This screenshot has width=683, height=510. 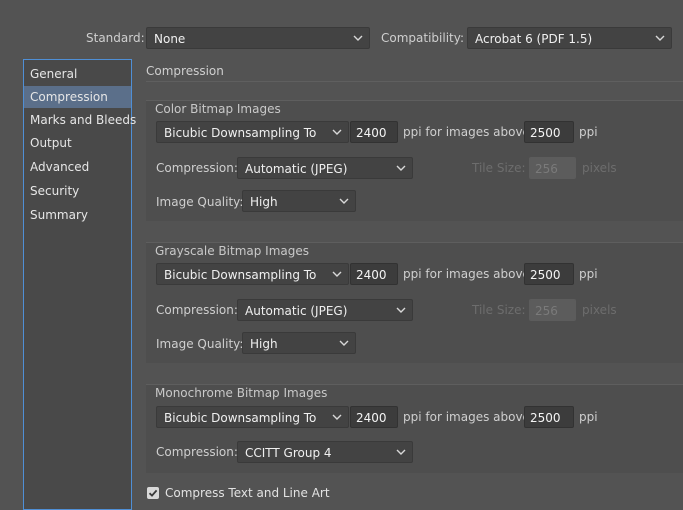 I want to click on monochrome-ppi-unit: ppi, so click(x=588, y=417).